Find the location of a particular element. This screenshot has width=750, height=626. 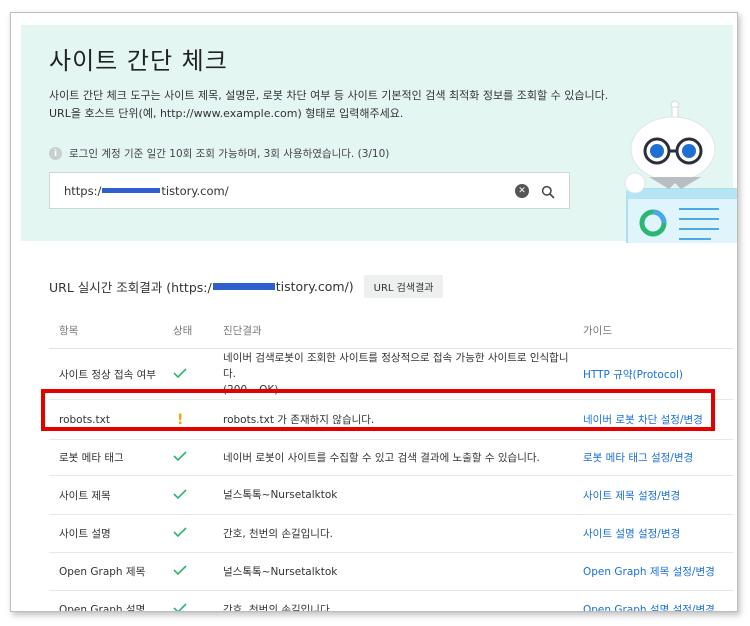

header-result: 진단결과 is located at coordinates (242, 330).